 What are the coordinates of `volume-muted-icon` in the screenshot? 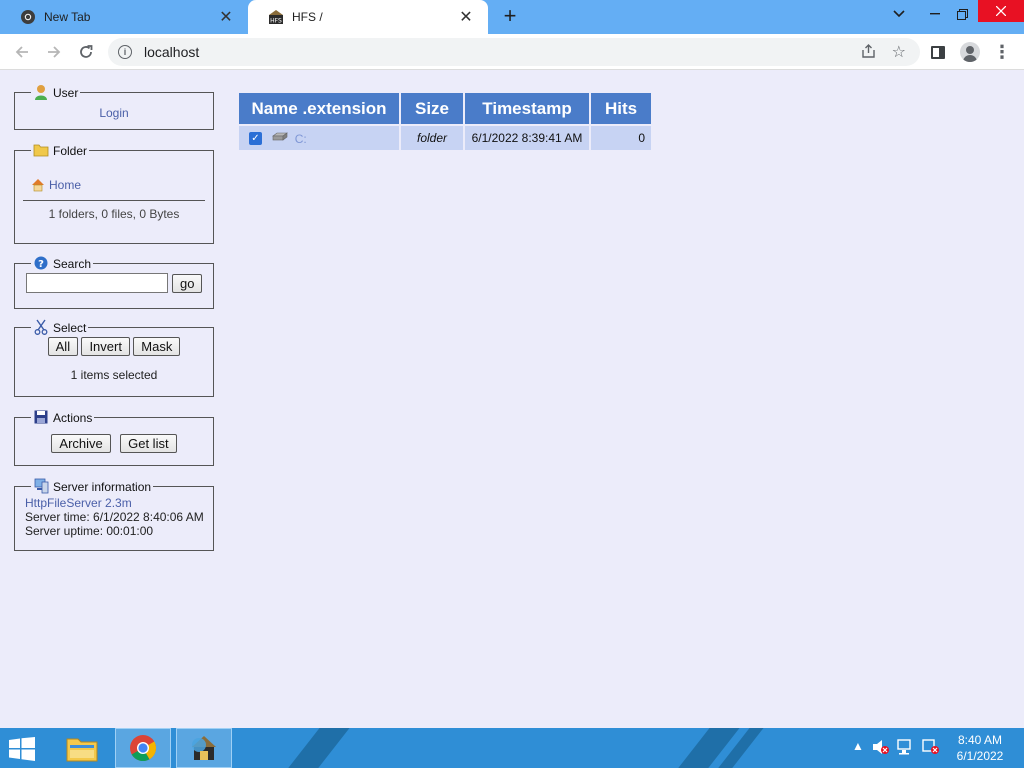 It's located at (881, 748).